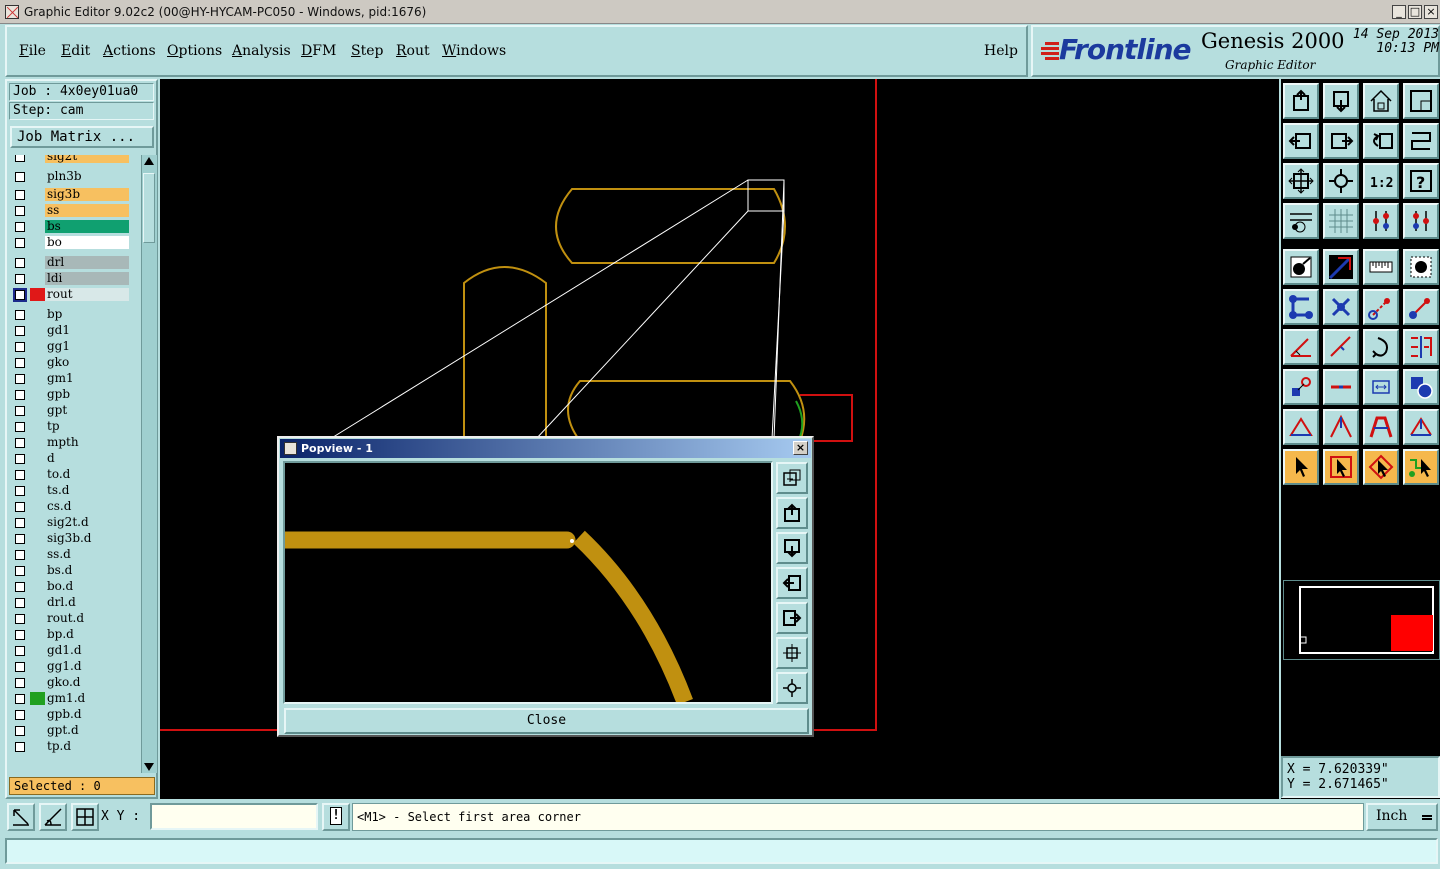 The width and height of the screenshot is (1440, 869). Describe the element at coordinates (70, 314) in the screenshot. I see `layer-row-bp: bp` at that location.